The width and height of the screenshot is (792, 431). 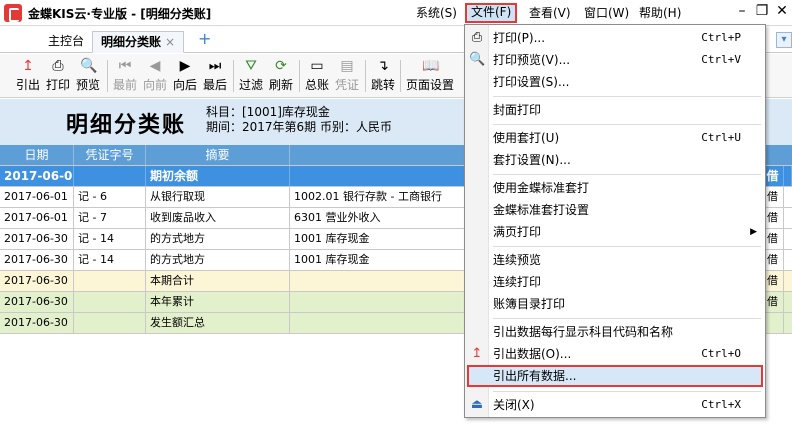 I want to click on cell-summary: 发生额汇总, so click(x=218, y=323).